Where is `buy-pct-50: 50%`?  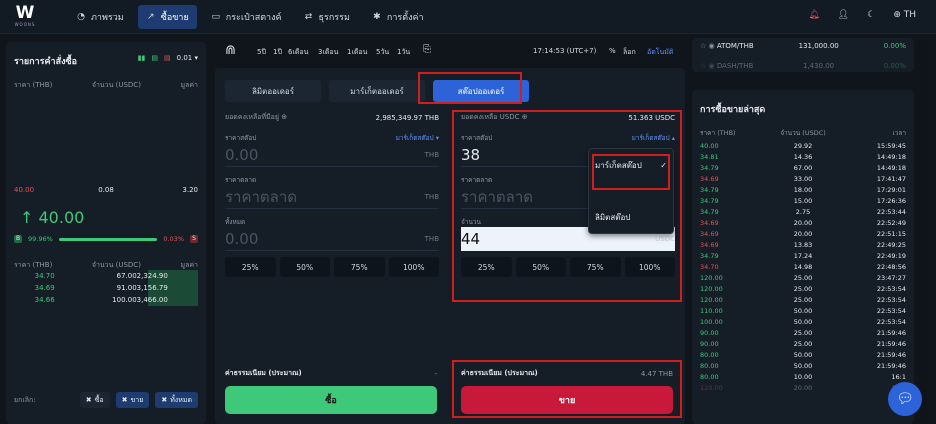 buy-pct-50: 50% is located at coordinates (304, 267).